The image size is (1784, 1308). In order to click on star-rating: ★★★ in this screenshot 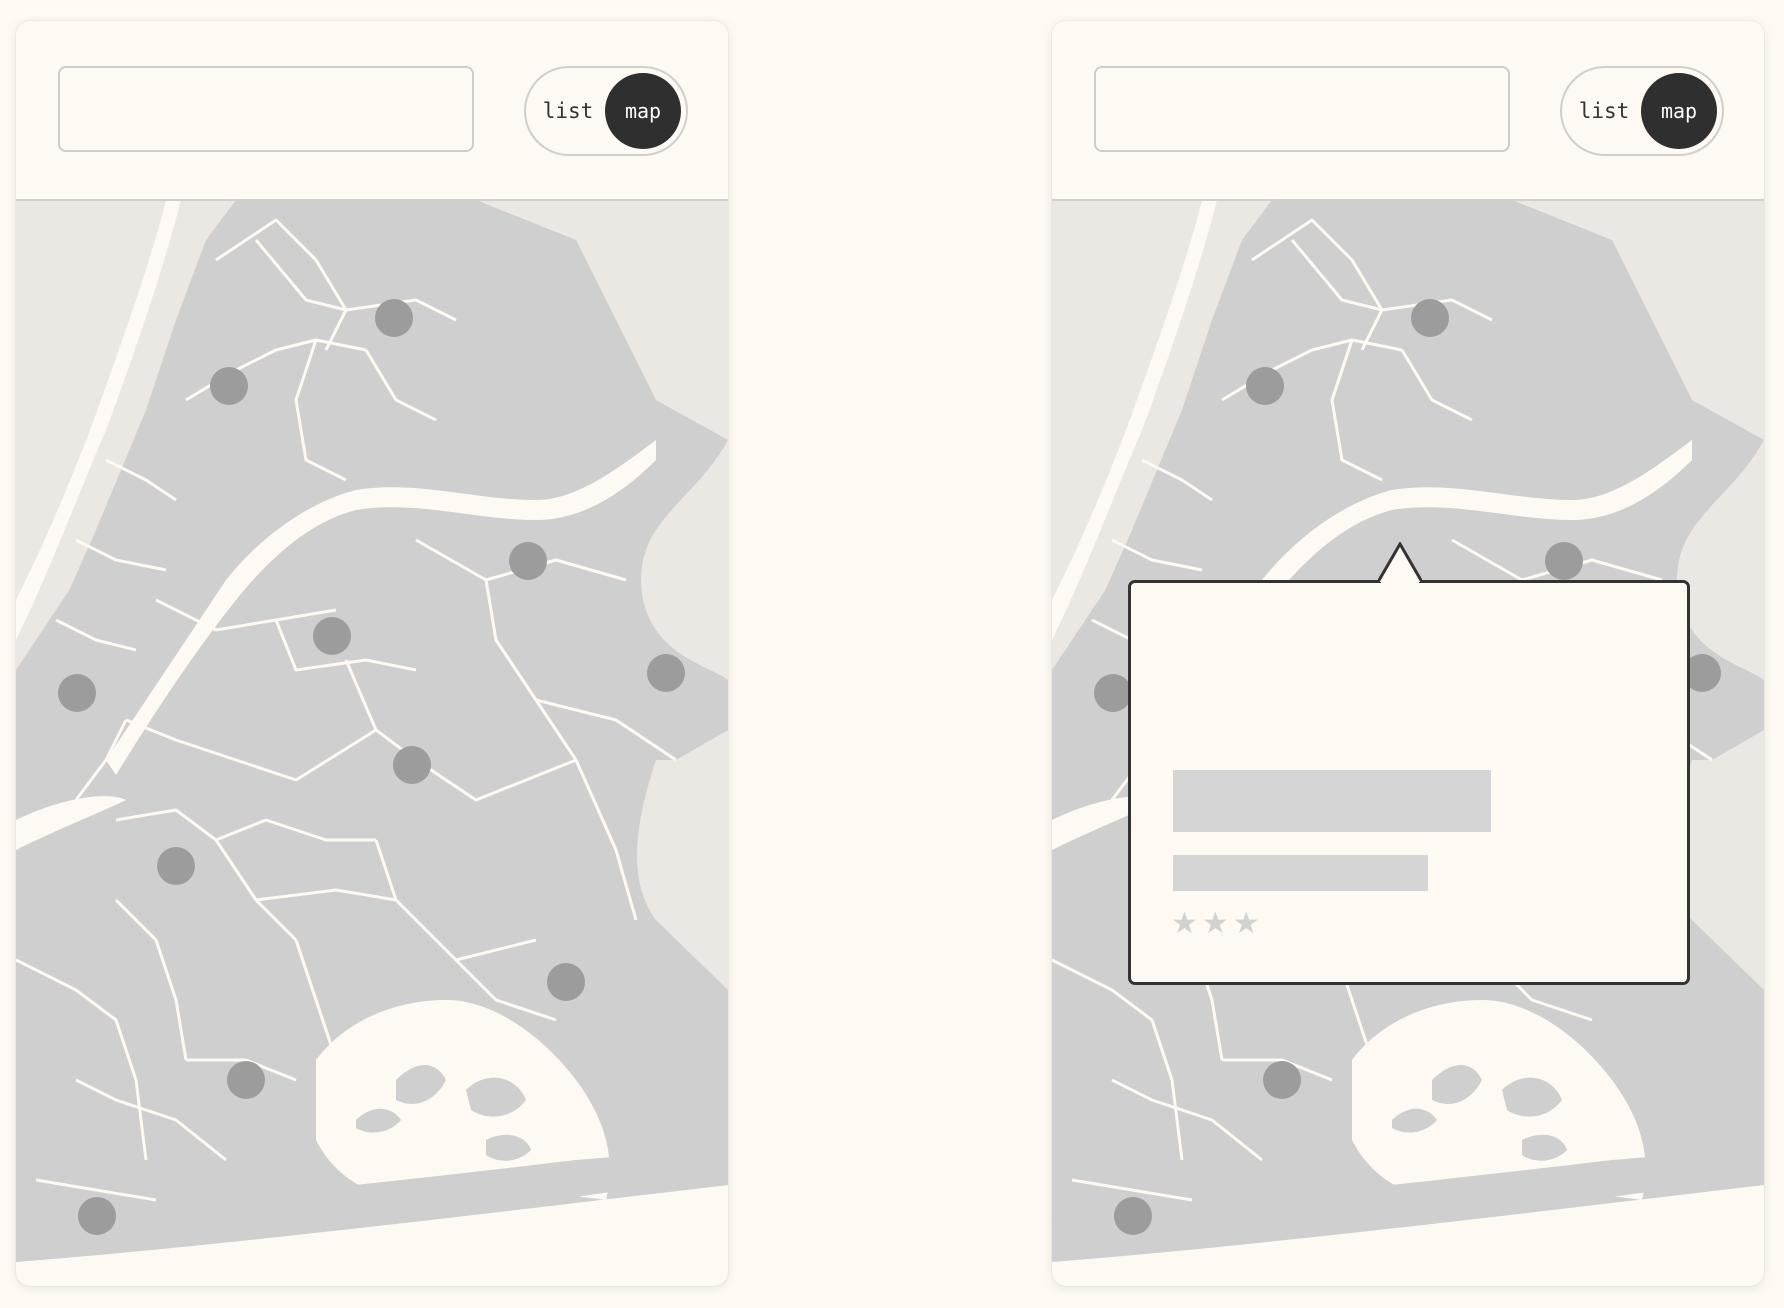, I will do `click(1217, 923)`.